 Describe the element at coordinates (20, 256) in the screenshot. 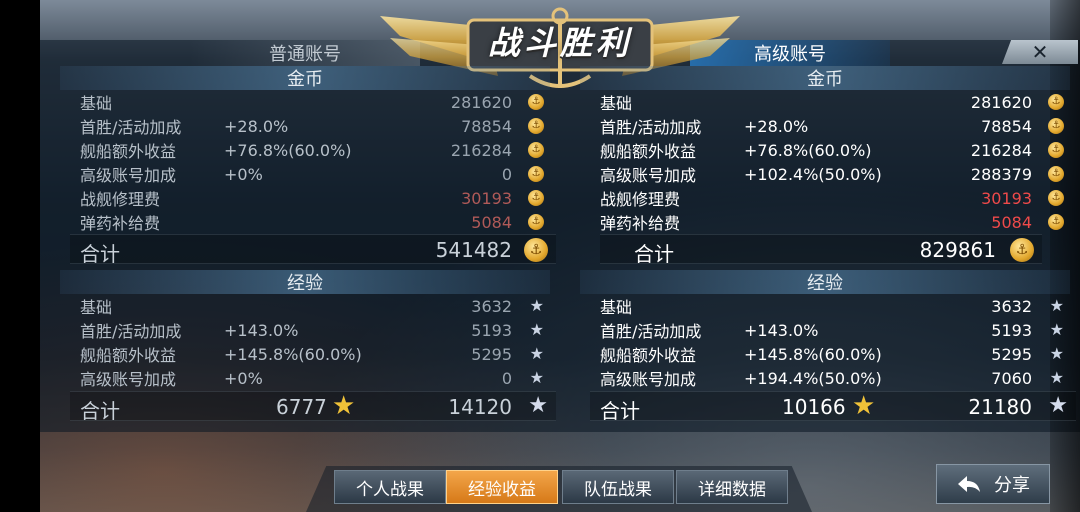

I see `left-black-bar` at that location.